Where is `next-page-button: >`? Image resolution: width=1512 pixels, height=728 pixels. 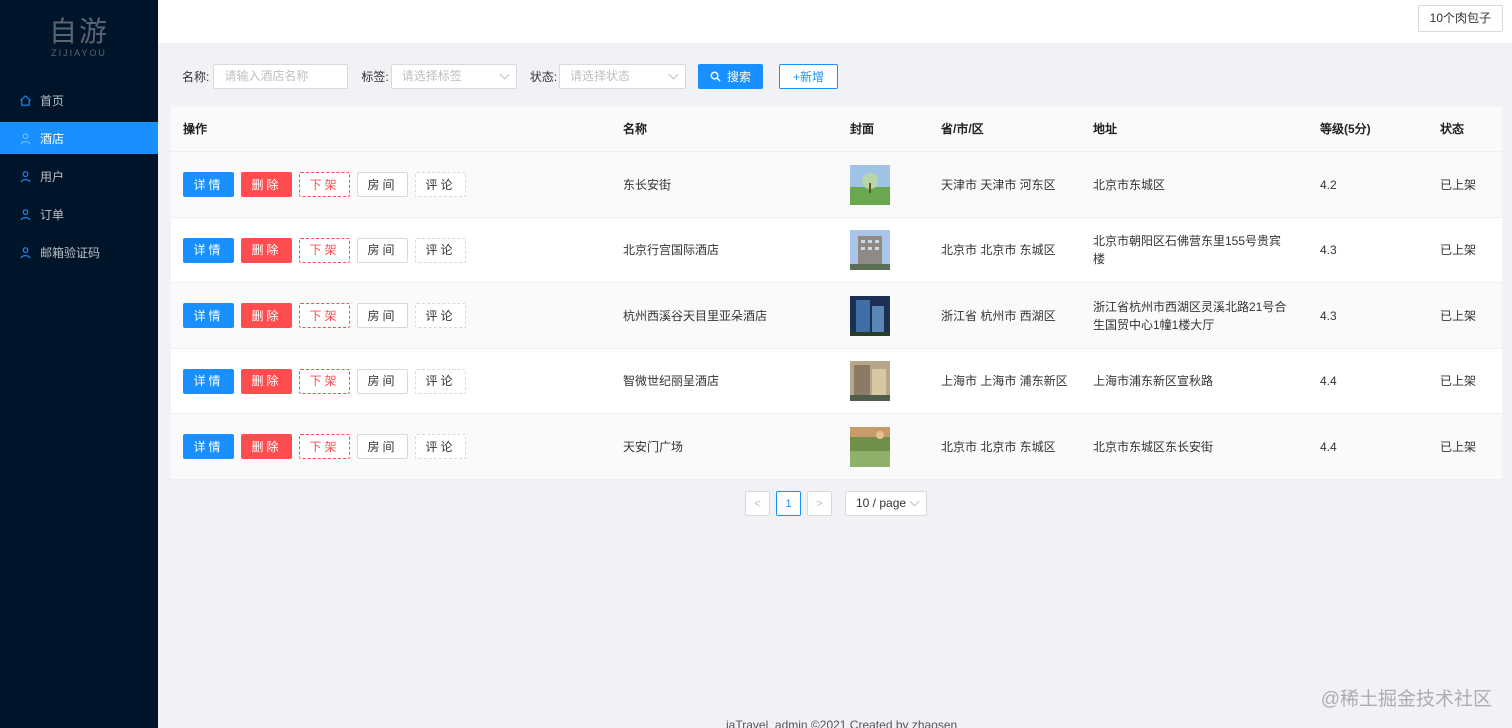
next-page-button: > is located at coordinates (819, 503).